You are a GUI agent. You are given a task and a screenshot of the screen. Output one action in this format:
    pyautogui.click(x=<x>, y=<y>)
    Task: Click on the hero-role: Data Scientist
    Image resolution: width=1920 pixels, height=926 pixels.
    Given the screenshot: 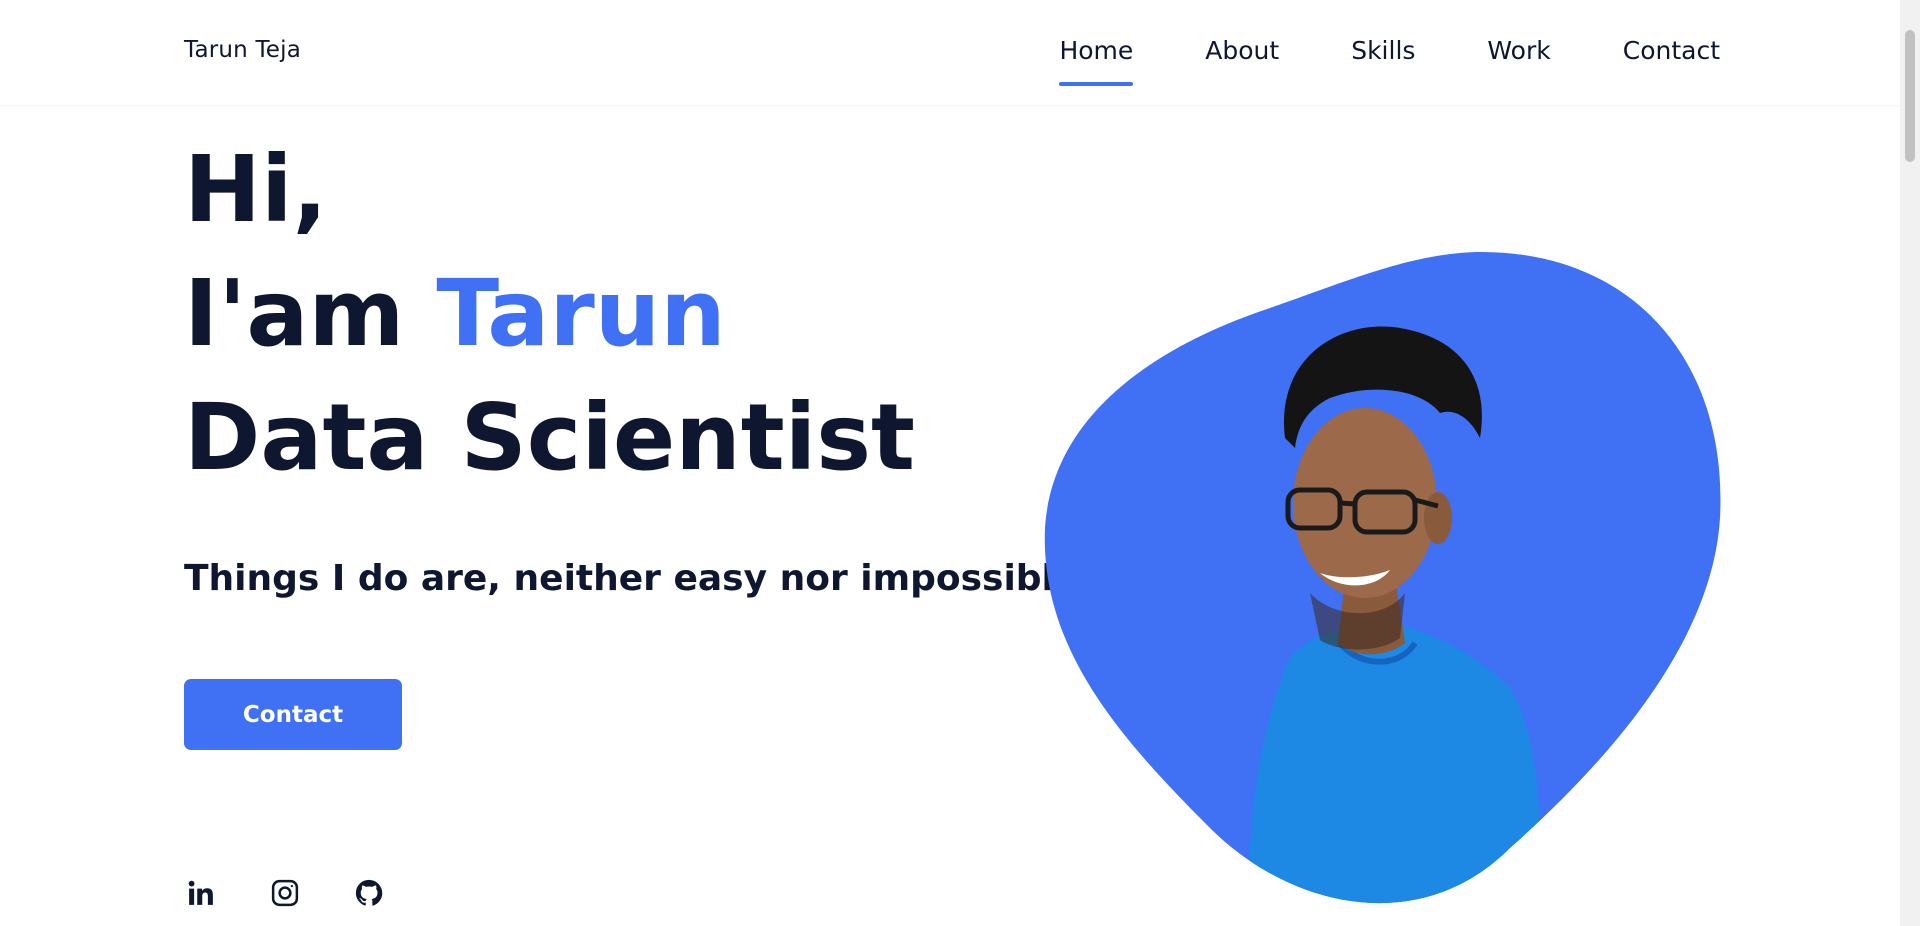 What is the action you would take?
    pyautogui.click(x=550, y=437)
    